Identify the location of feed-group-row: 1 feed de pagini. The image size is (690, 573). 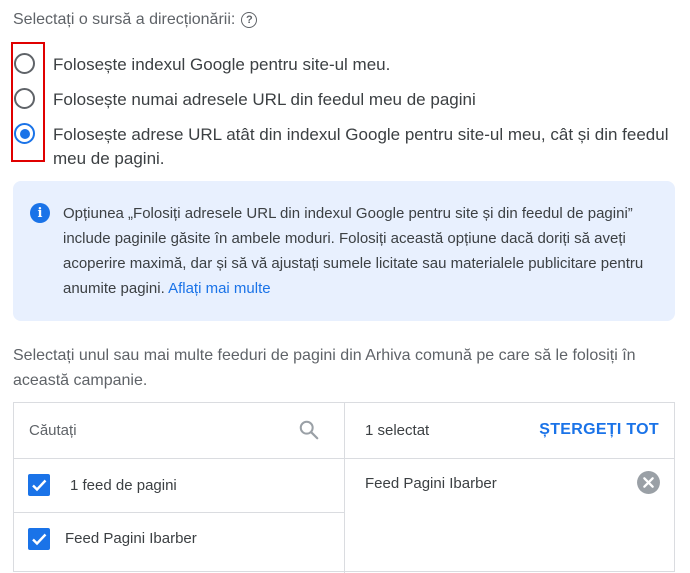
(179, 485).